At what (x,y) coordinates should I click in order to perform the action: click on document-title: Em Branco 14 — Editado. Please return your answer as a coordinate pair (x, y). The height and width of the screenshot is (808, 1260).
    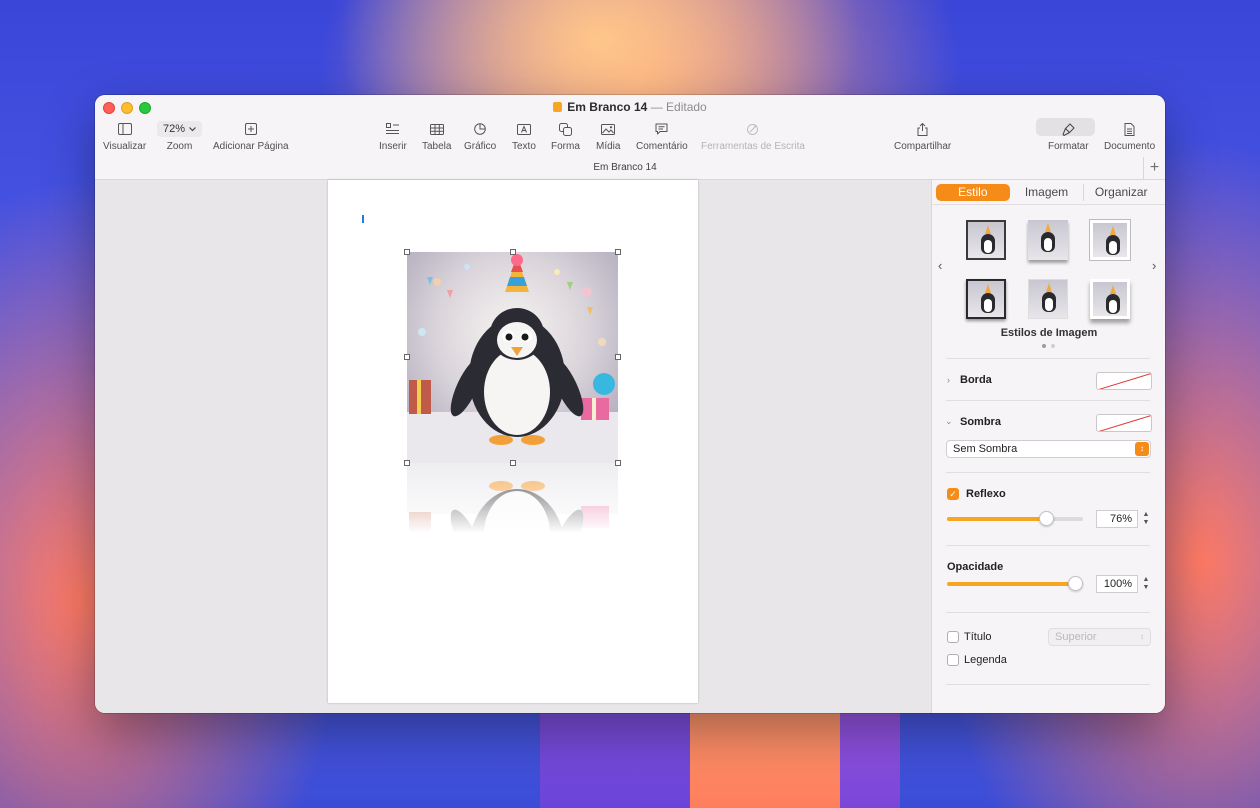
    Looking at the image, I should click on (630, 107).